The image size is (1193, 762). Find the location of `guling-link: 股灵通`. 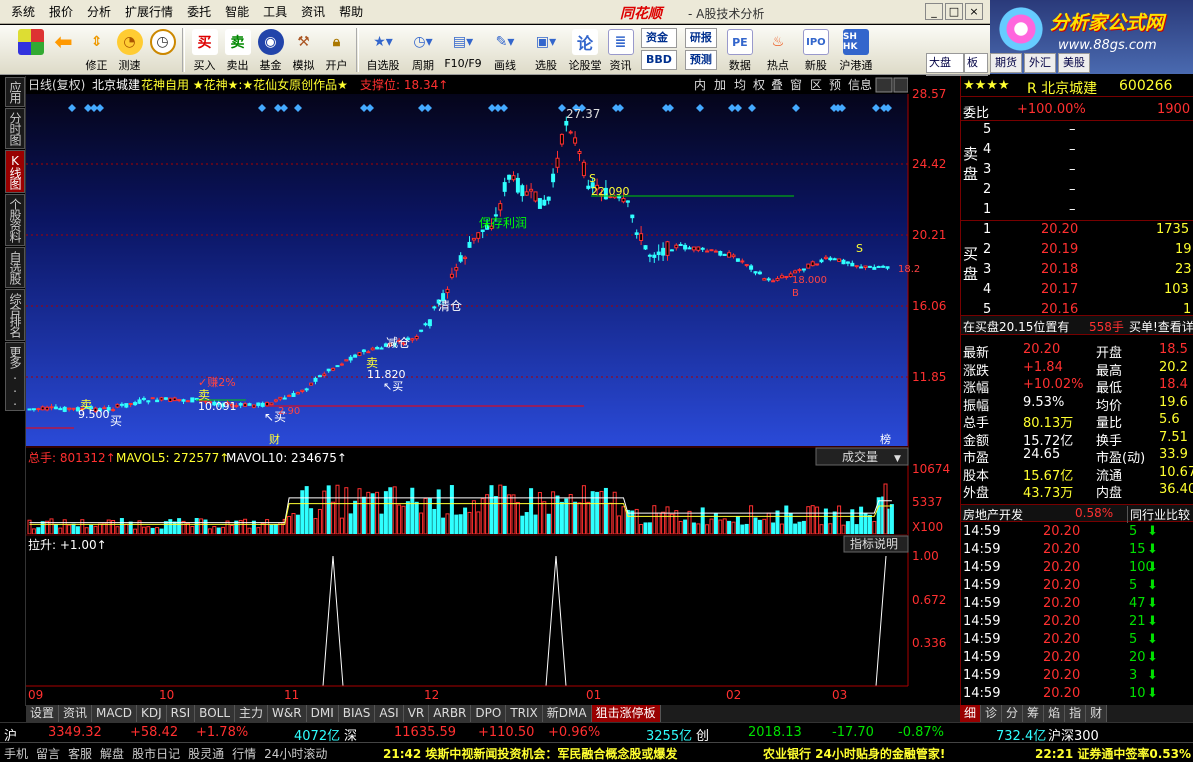

guling-link: 股灵通 is located at coordinates (206, 753).